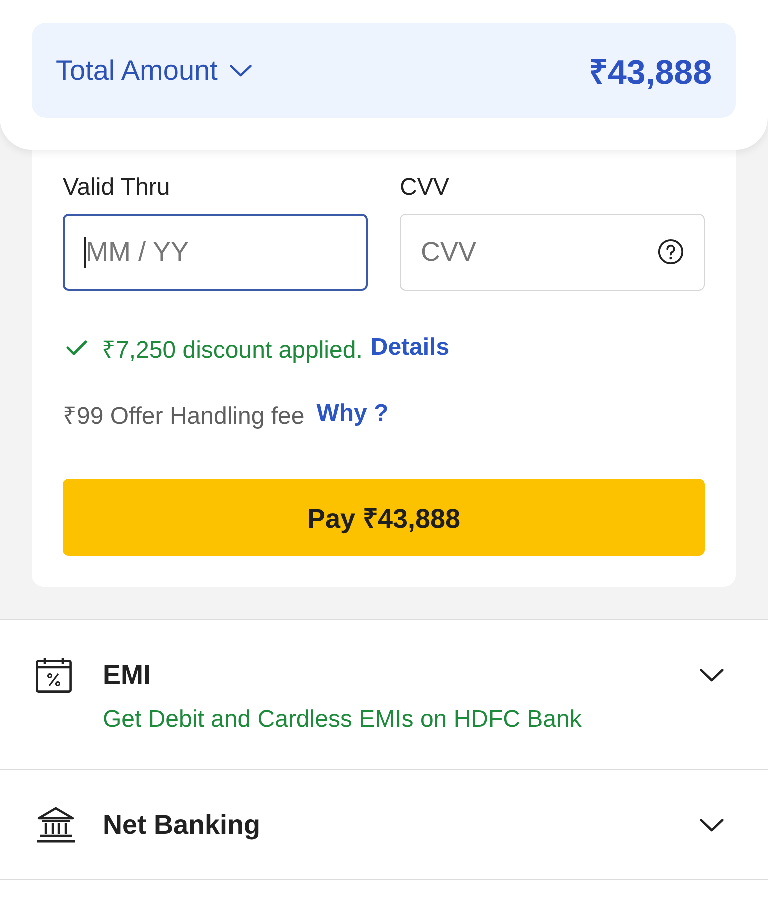 This screenshot has width=768, height=897. Describe the element at coordinates (215, 252) in the screenshot. I see `expiry-input-field: MM / YY` at that location.